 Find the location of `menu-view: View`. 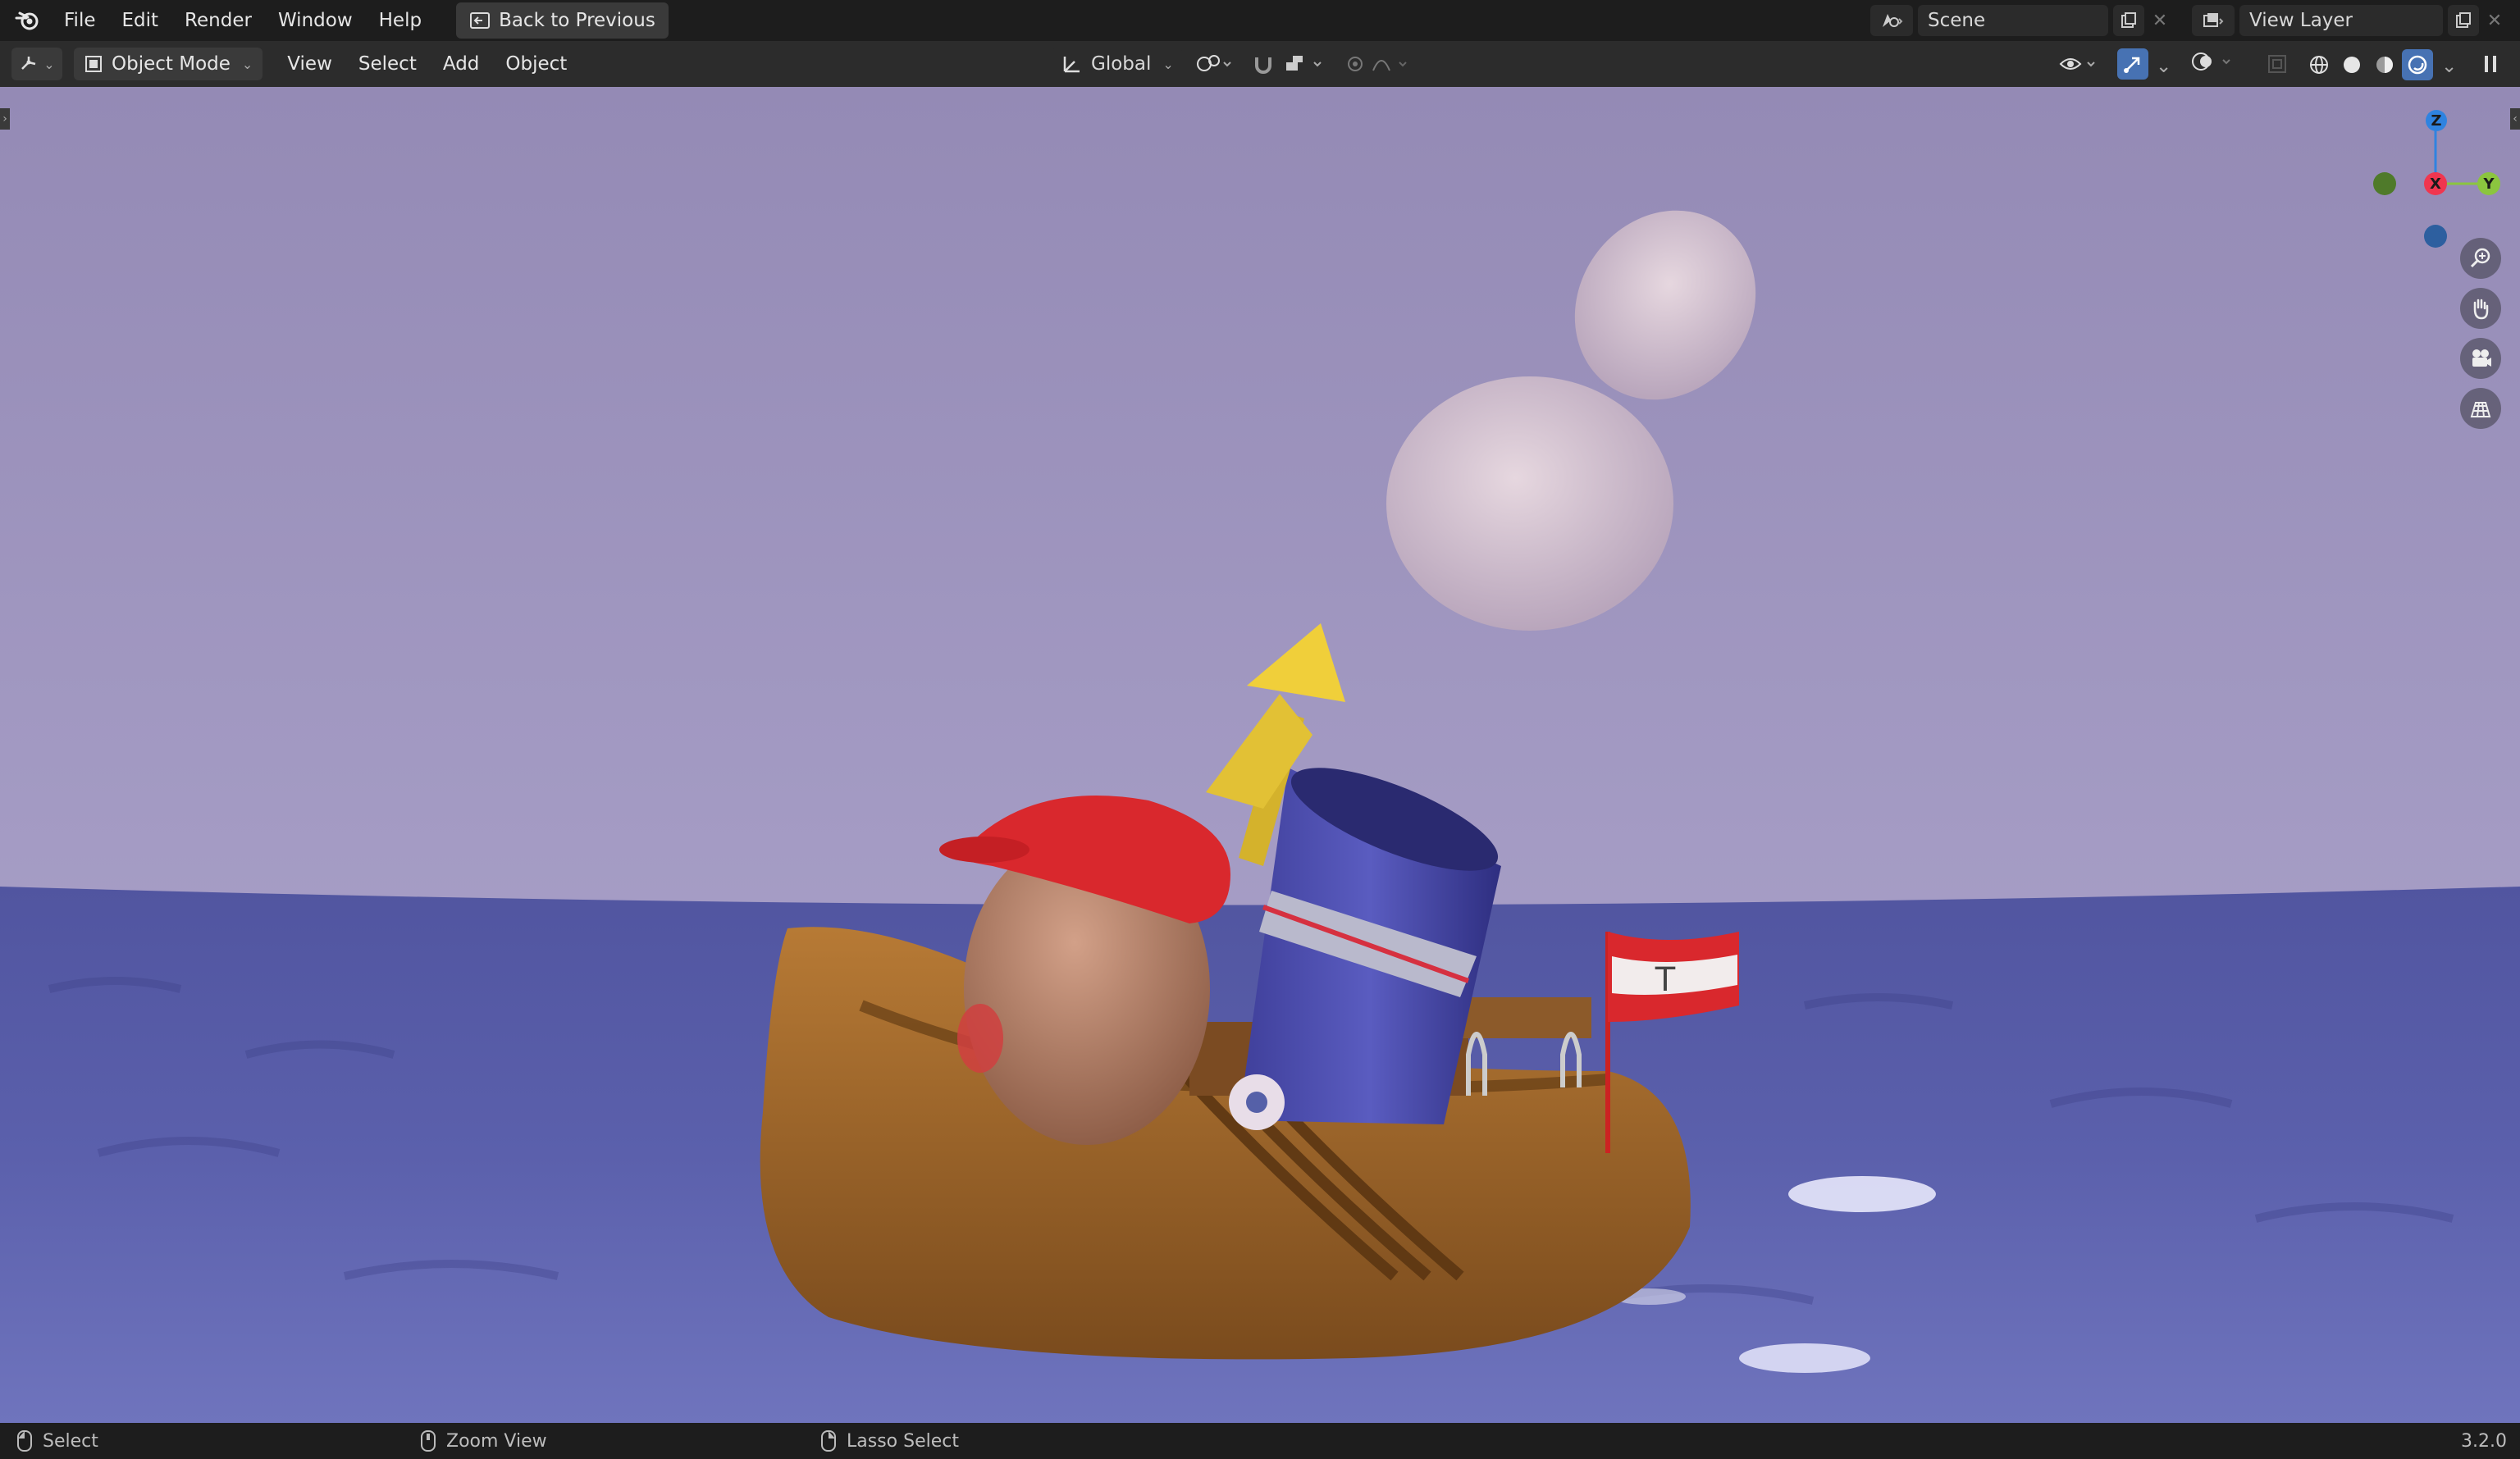

menu-view: View is located at coordinates (309, 64).